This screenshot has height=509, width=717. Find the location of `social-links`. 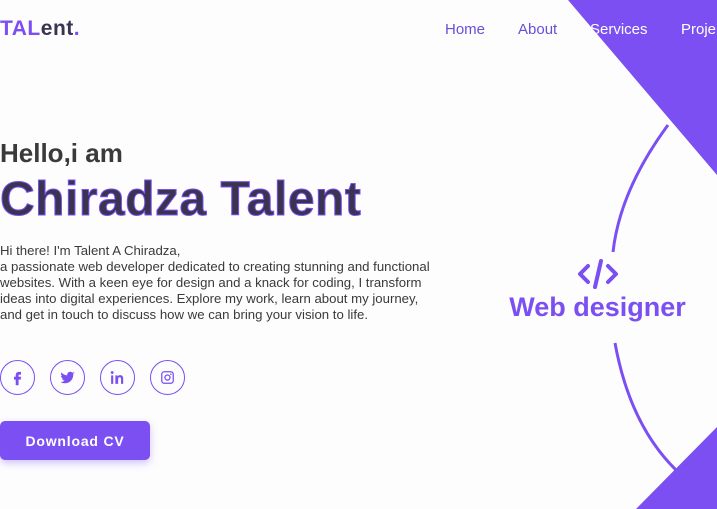

social-links is located at coordinates (92, 377).